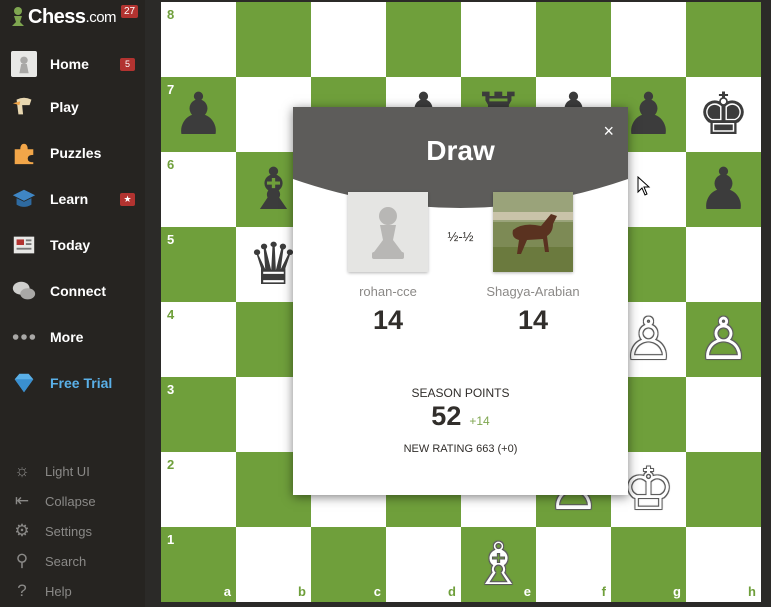 This screenshot has height=607, width=771. What do you see at coordinates (127, 64) in the screenshot?
I see `nav-badge: 5` at bounding box center [127, 64].